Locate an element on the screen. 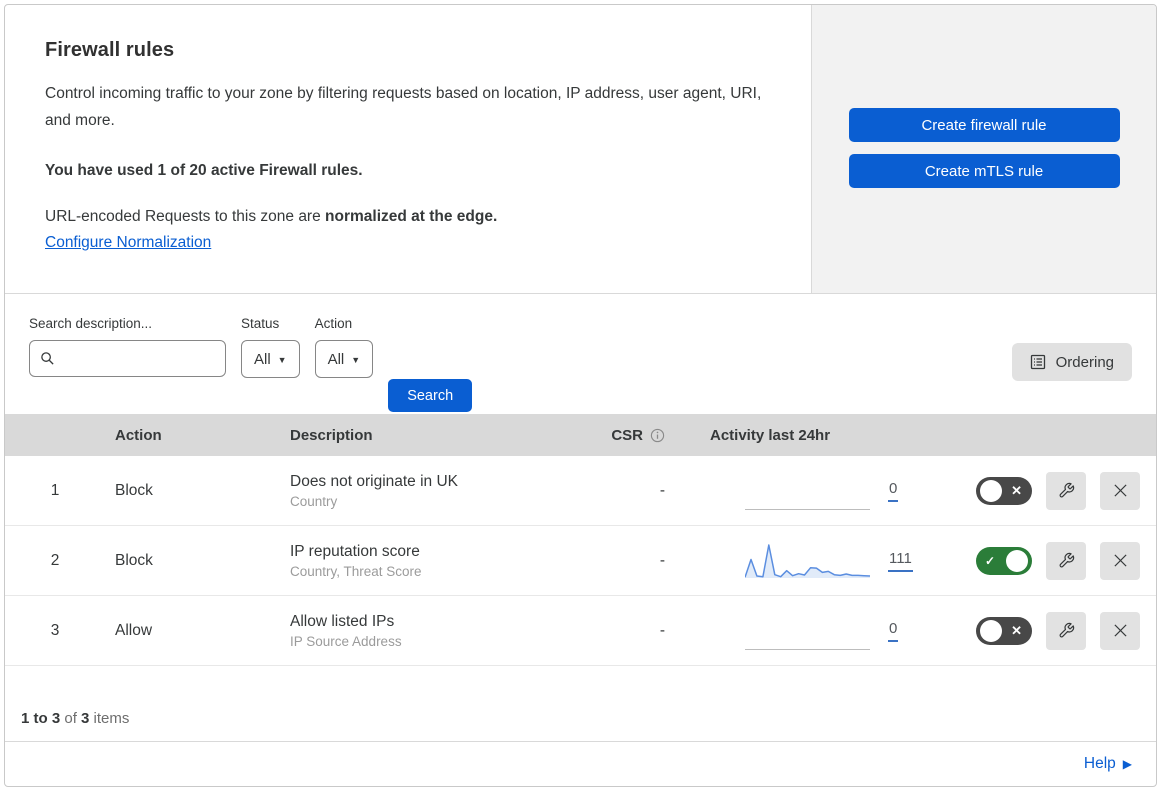 The height and width of the screenshot is (791, 1161). csr-header-label: CSR is located at coordinates (627, 435).